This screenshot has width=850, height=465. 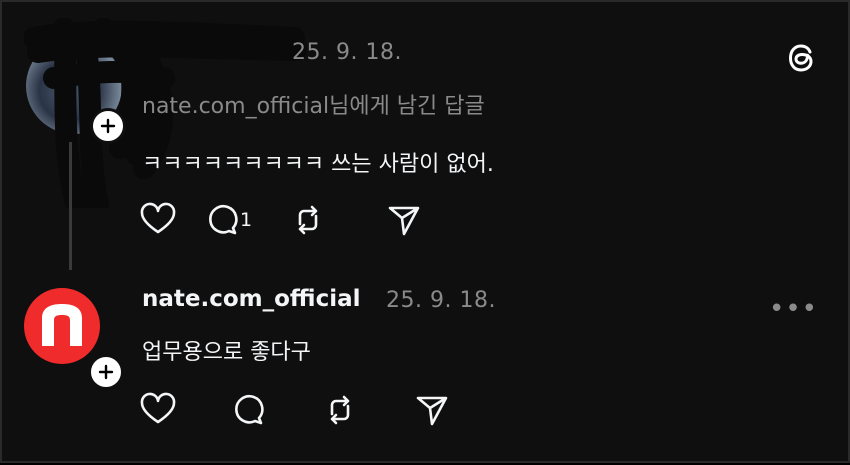 I want to click on comment-button: 1, so click(x=245, y=220).